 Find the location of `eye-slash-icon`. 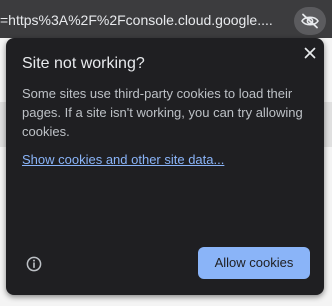

eye-slash-icon is located at coordinates (310, 21).